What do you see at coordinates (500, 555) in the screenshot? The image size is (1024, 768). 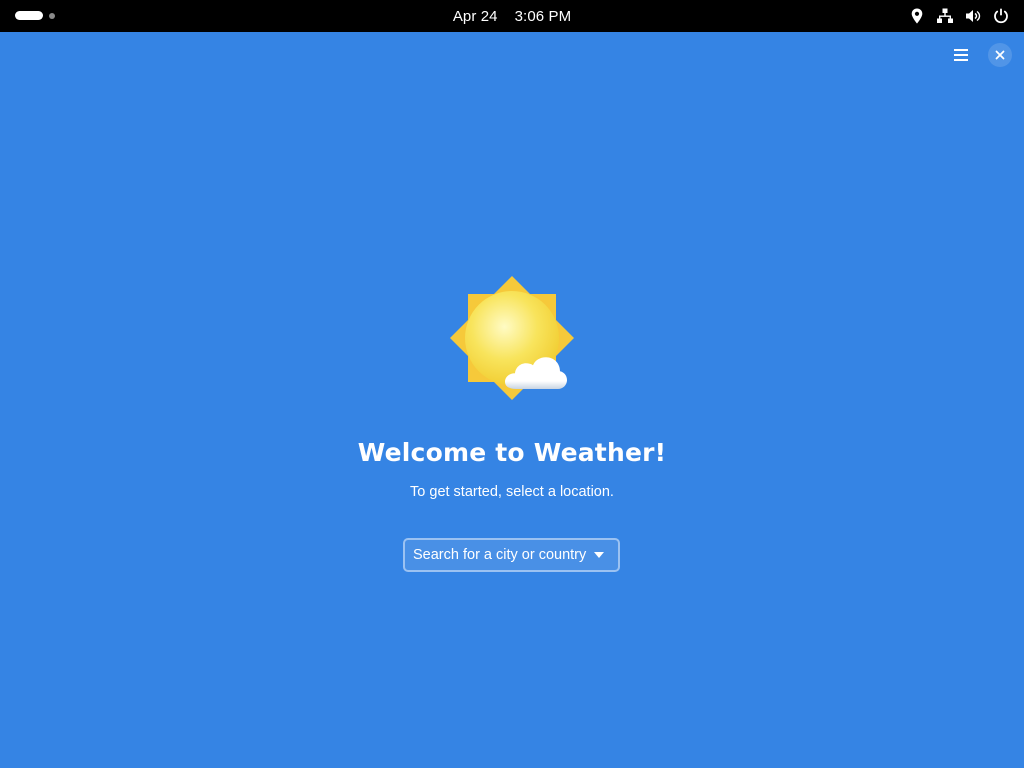 I see `location-search-label: Search for a city or country` at bounding box center [500, 555].